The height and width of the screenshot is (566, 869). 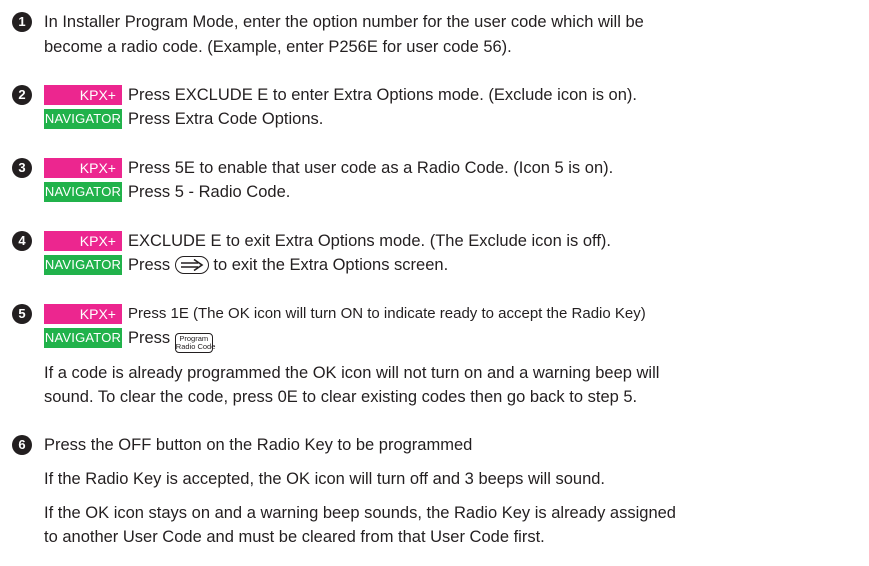 I want to click on arrow-right-key-icon, so click(x=191, y=265).